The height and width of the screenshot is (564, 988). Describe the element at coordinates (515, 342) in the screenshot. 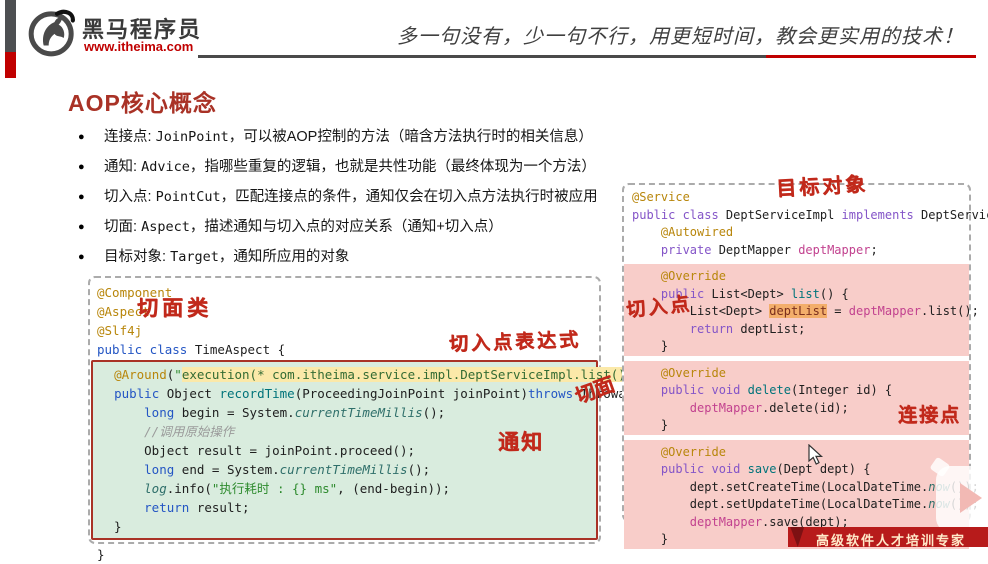

I see `annotation-pointcut-expression: 切入点表达式` at that location.